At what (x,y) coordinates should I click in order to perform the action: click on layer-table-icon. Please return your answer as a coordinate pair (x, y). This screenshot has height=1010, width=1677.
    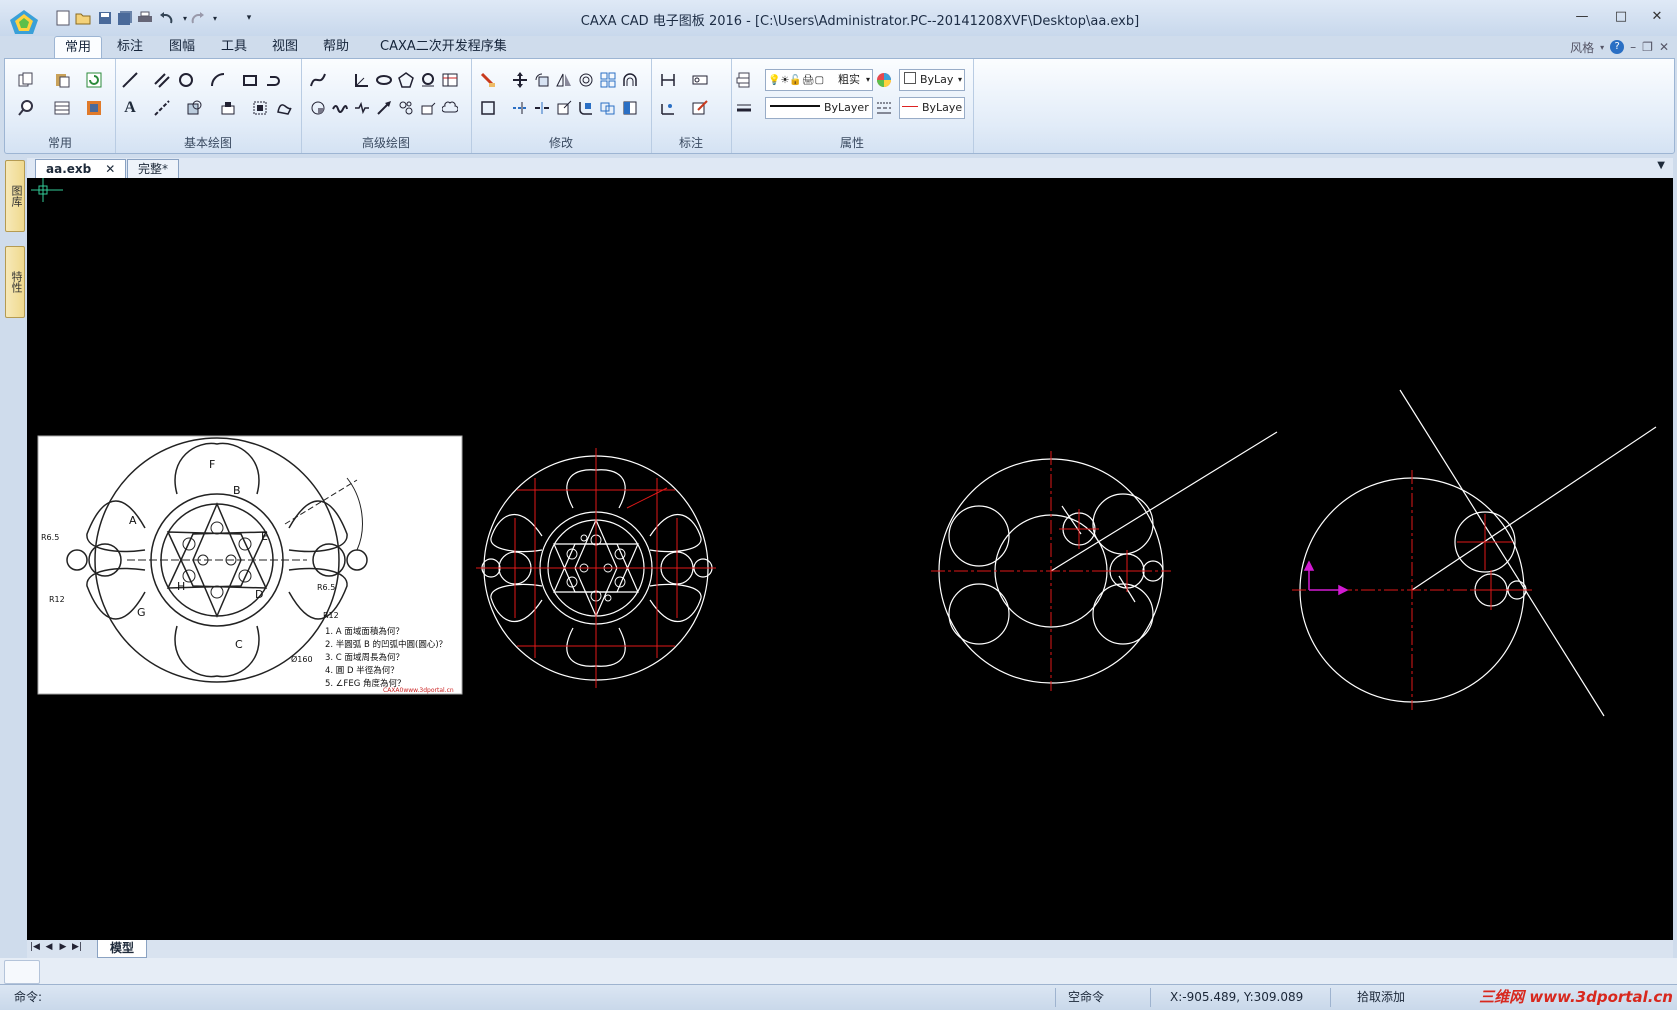
    Looking at the image, I should click on (62, 108).